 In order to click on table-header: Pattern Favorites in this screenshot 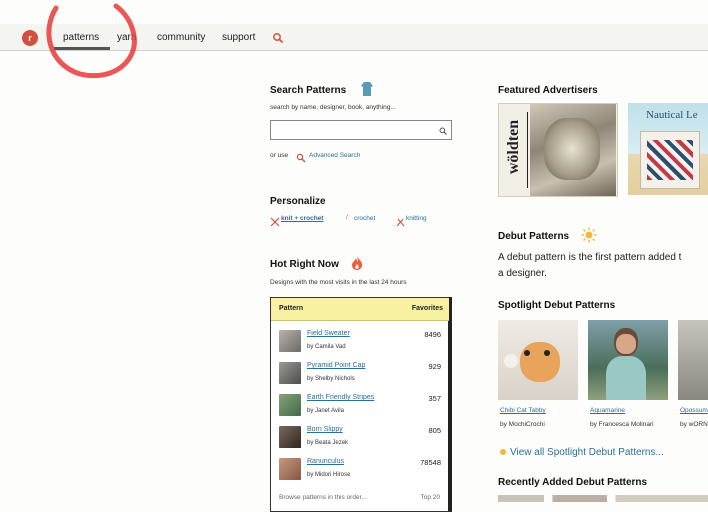, I will do `click(360, 309)`.